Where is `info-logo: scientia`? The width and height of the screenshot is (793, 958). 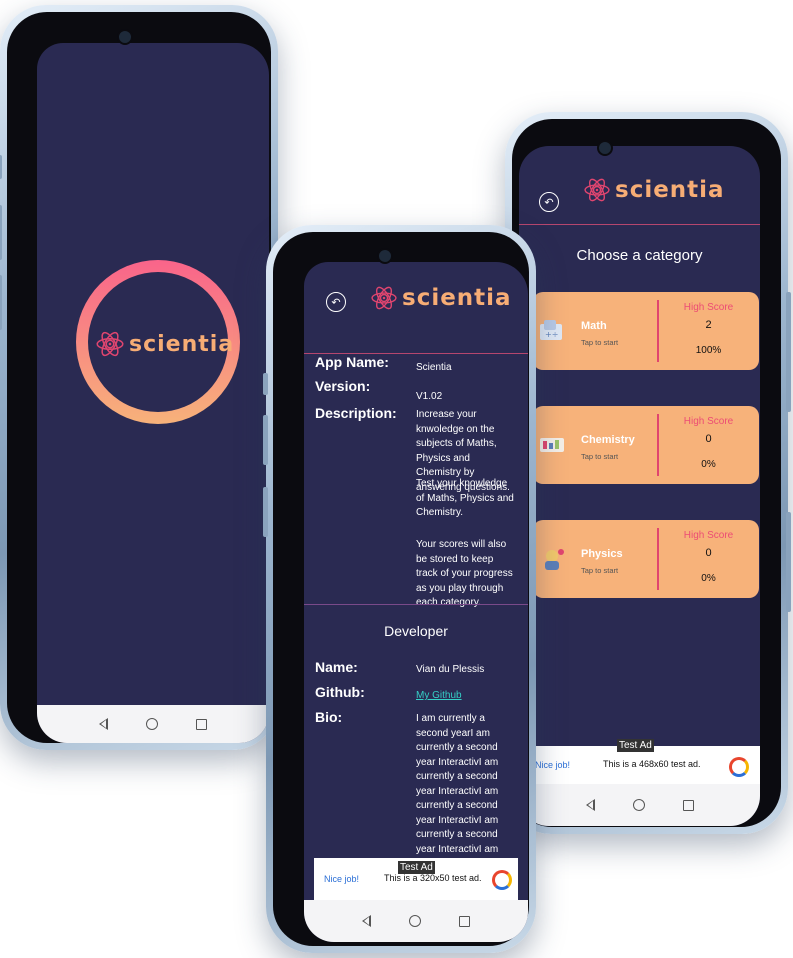
info-logo: scientia is located at coordinates (441, 298).